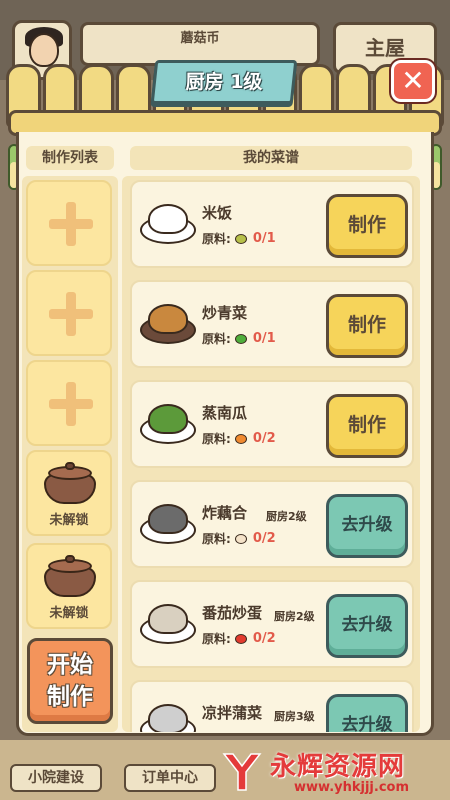 Image resolution: width=450 pixels, height=800 pixels. Describe the element at coordinates (272, 324) in the screenshot. I see `recipe-card: 炒青菜 原料: 0/1 制作` at that location.